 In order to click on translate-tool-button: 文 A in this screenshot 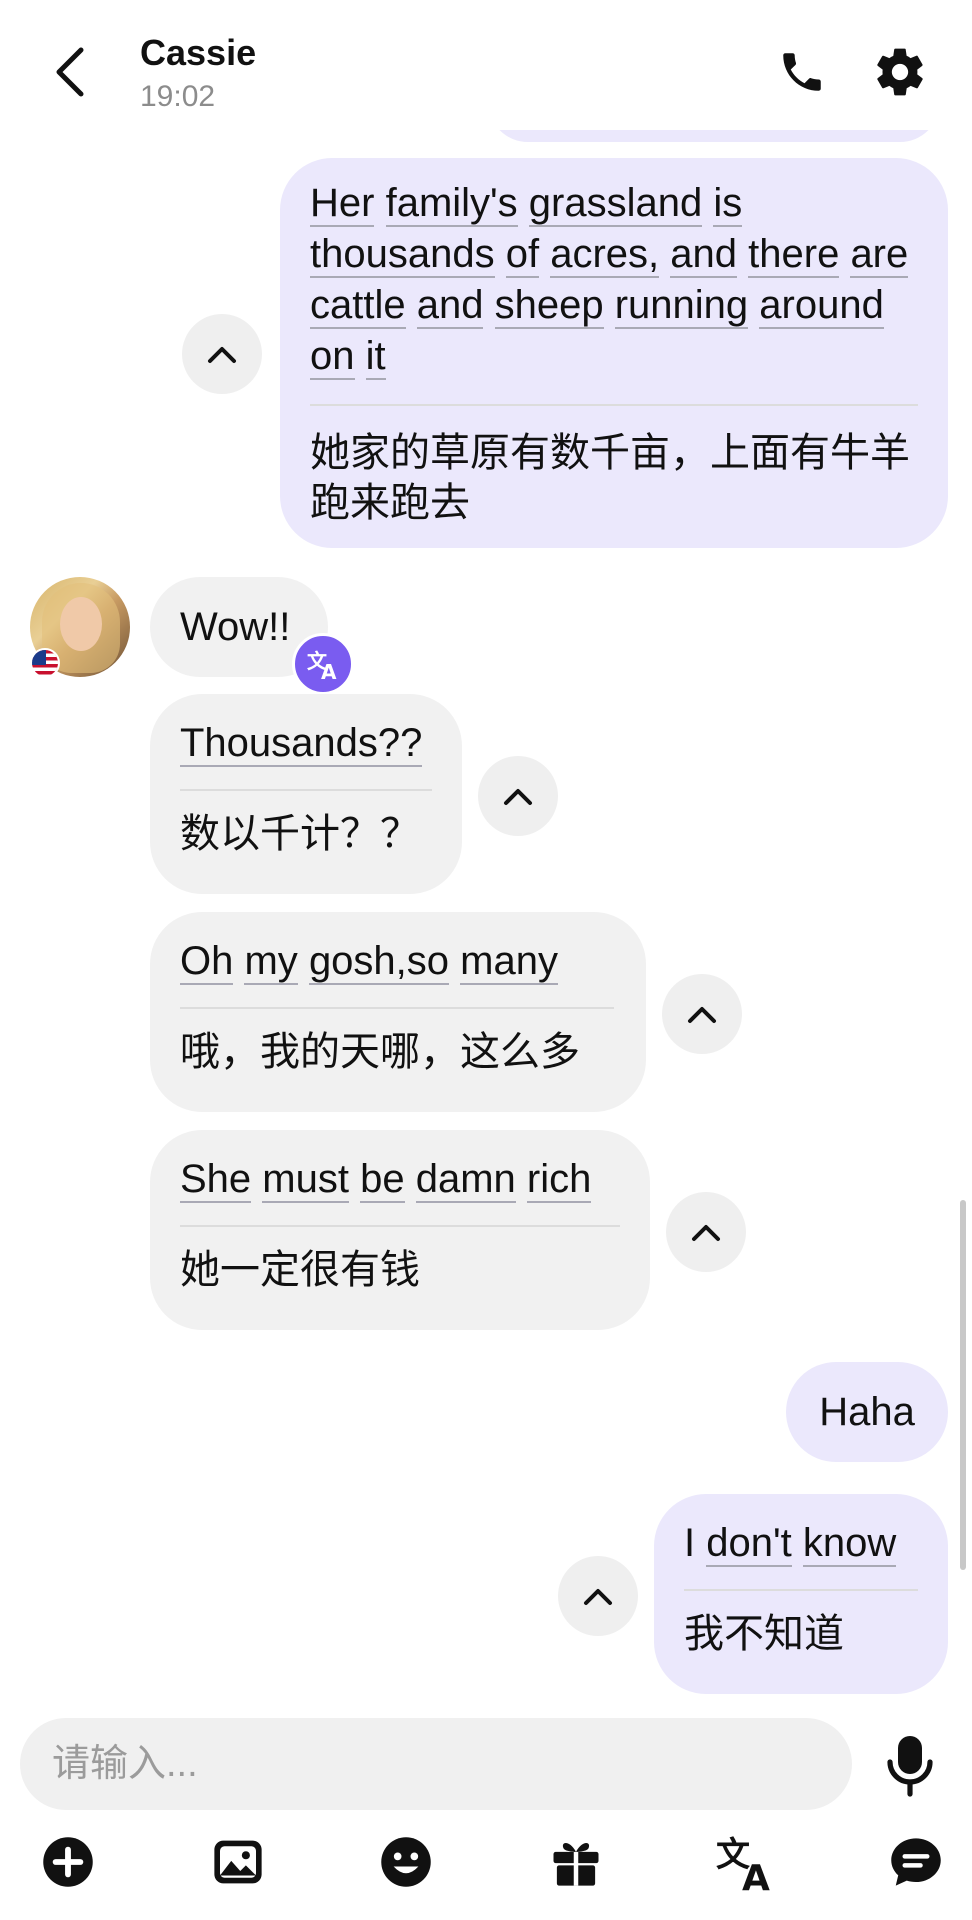, I will do `click(746, 1862)`.